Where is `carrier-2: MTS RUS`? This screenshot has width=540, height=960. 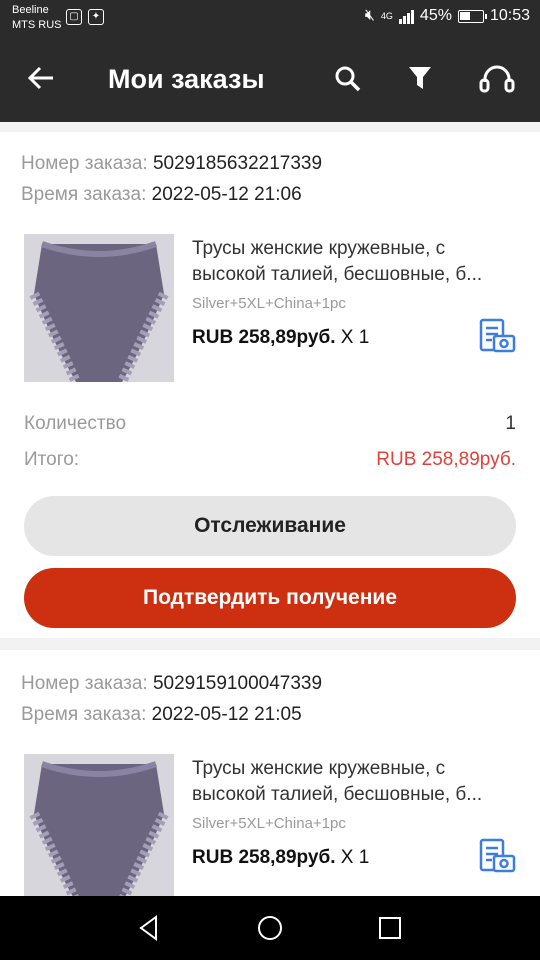 carrier-2: MTS RUS is located at coordinates (37, 25).